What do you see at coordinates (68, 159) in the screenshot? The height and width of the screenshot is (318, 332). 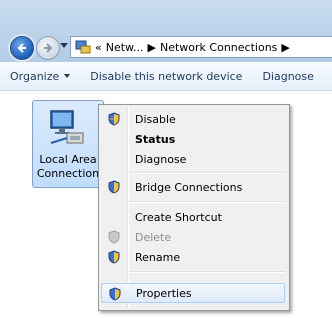 I see `item-label-line1: Local Area` at bounding box center [68, 159].